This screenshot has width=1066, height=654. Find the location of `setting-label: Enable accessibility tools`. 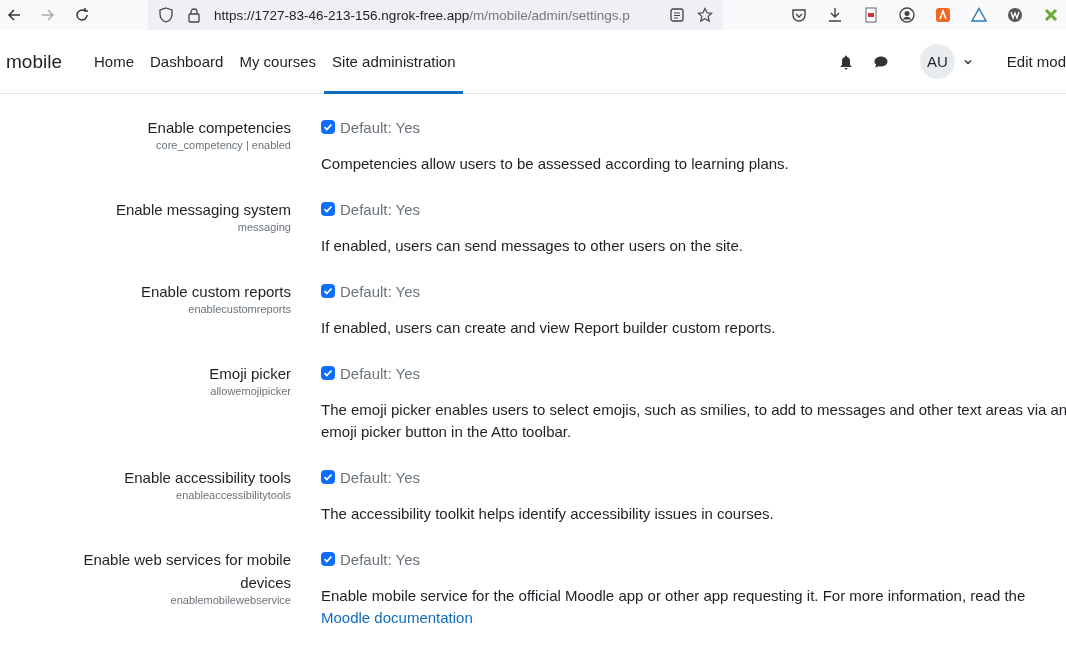

setting-label: Enable accessibility tools is located at coordinates (207, 478).